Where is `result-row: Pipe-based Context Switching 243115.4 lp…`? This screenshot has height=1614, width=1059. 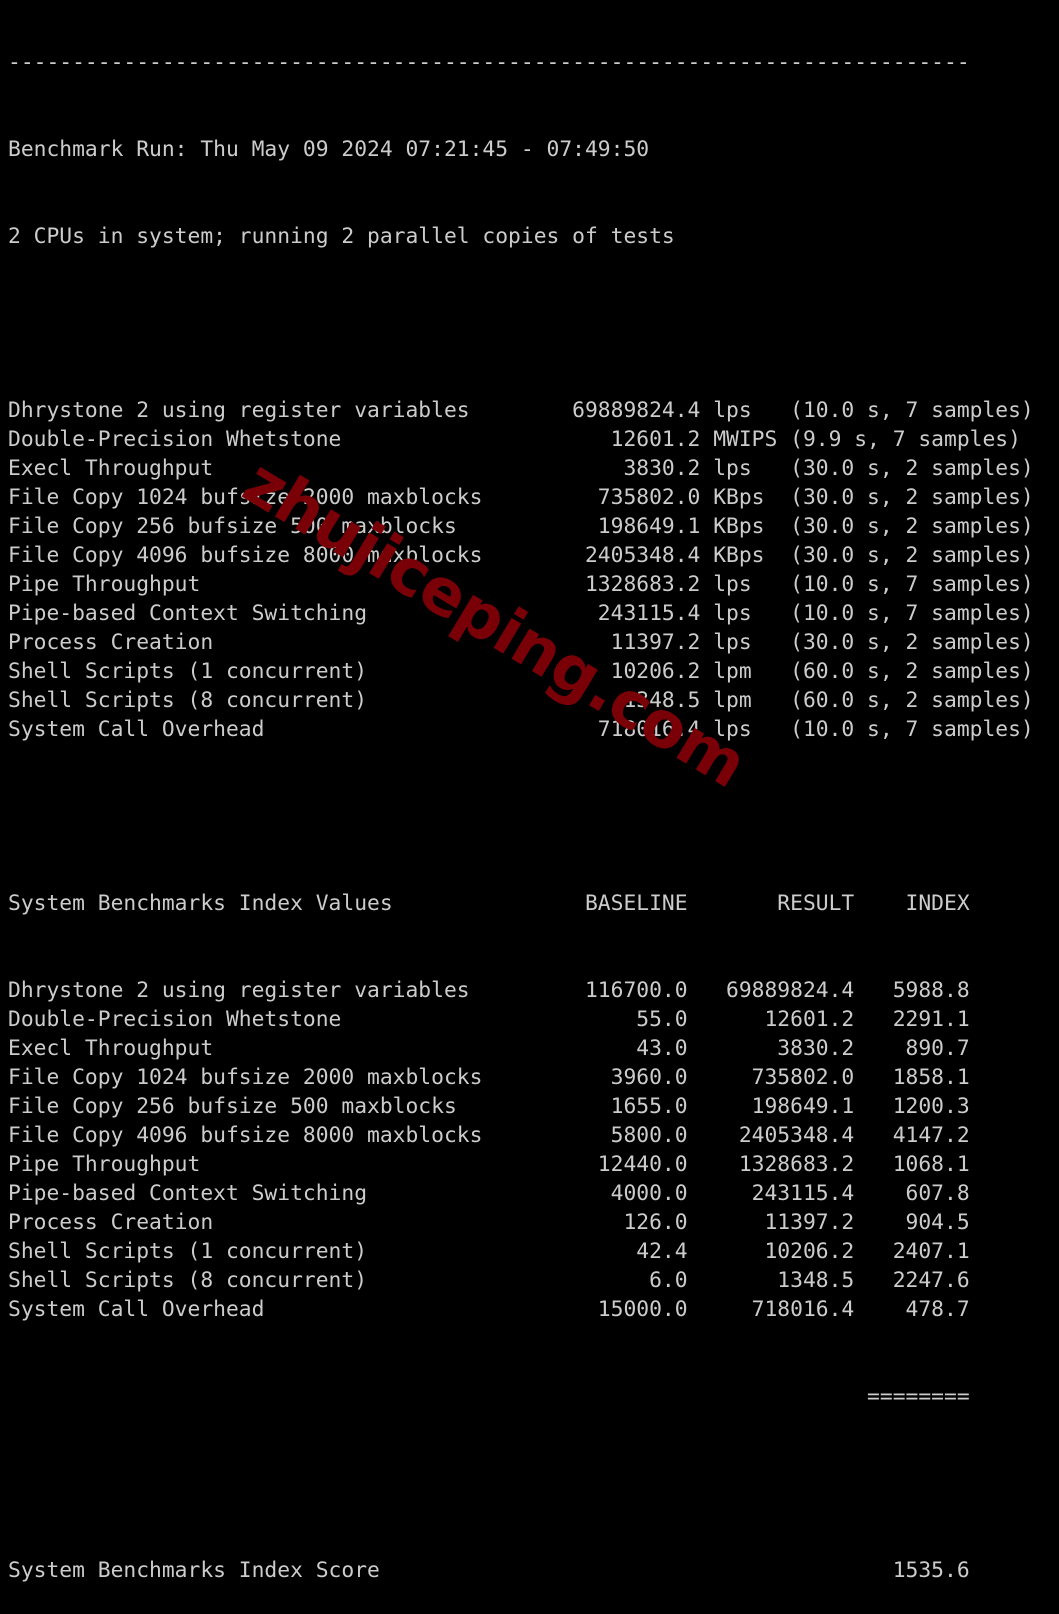 result-row: Pipe-based Context Switching 243115.4 lp… is located at coordinates (521, 613).